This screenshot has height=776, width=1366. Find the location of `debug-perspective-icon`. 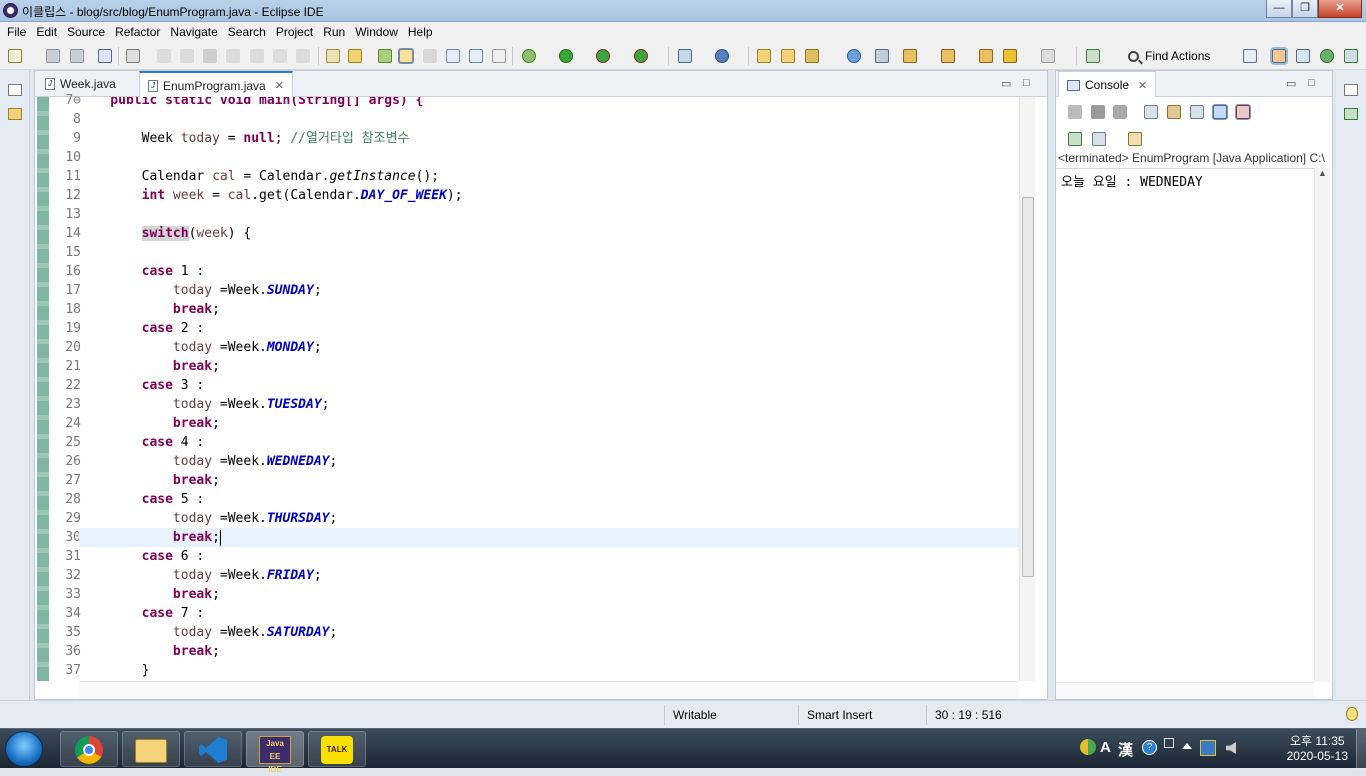

debug-perspective-icon is located at coordinates (1327, 56).